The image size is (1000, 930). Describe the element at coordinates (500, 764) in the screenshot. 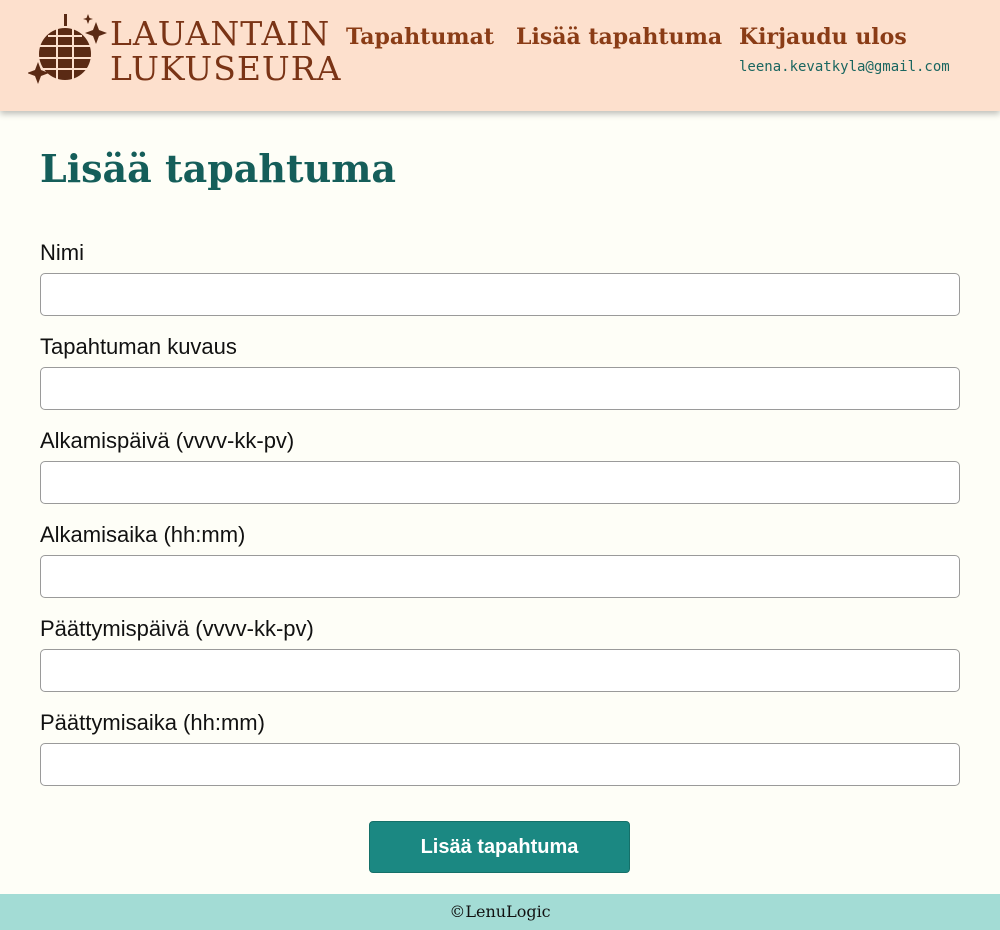

I see `end-time-input` at that location.